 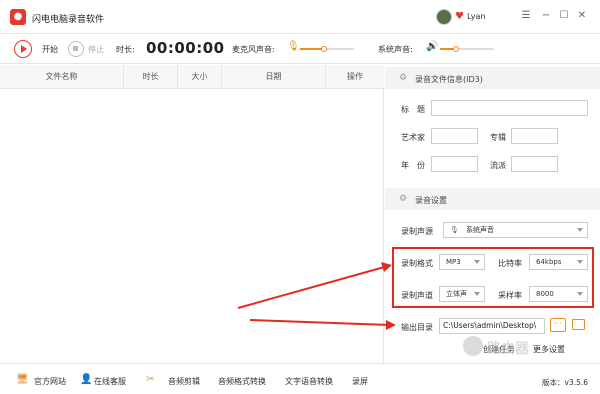 I want to click on watermark: 路由器, so click(x=528, y=348).